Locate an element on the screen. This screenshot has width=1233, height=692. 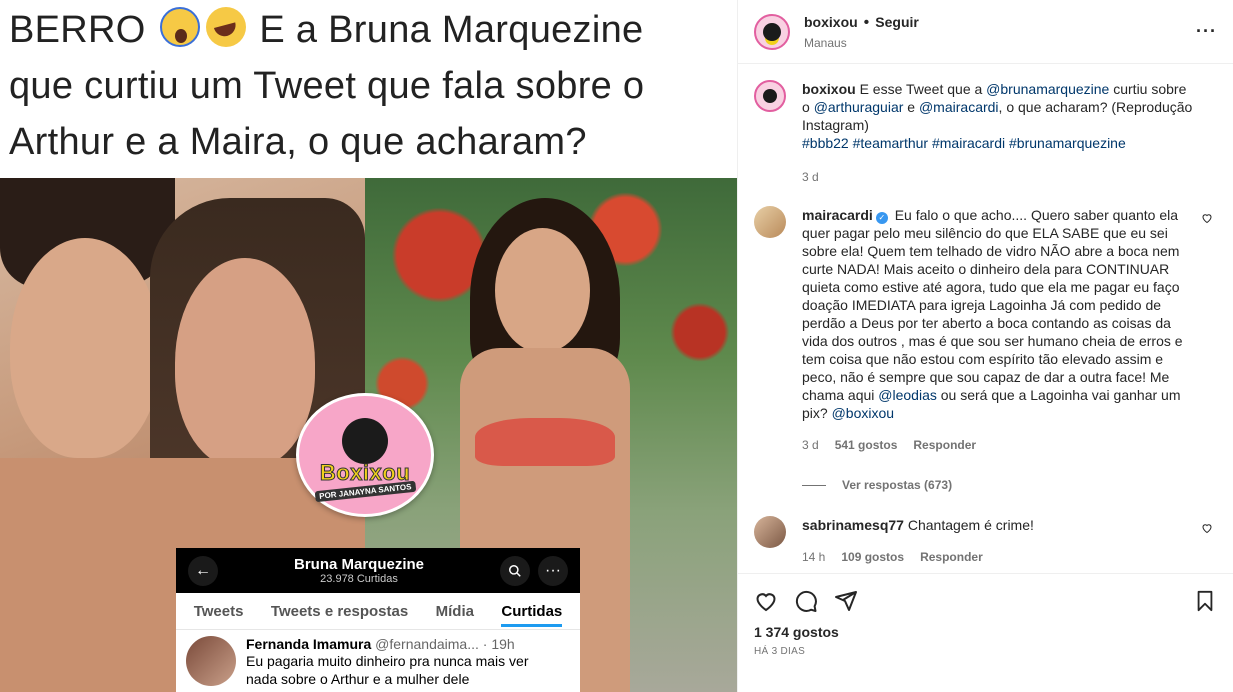
mention-link: @leodias is located at coordinates (907, 395).